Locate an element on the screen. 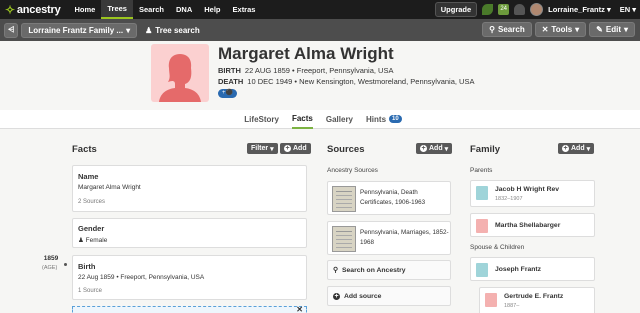 The image size is (640, 313). user-menu: Lorraine_Frantz ▾ is located at coordinates (579, 9).